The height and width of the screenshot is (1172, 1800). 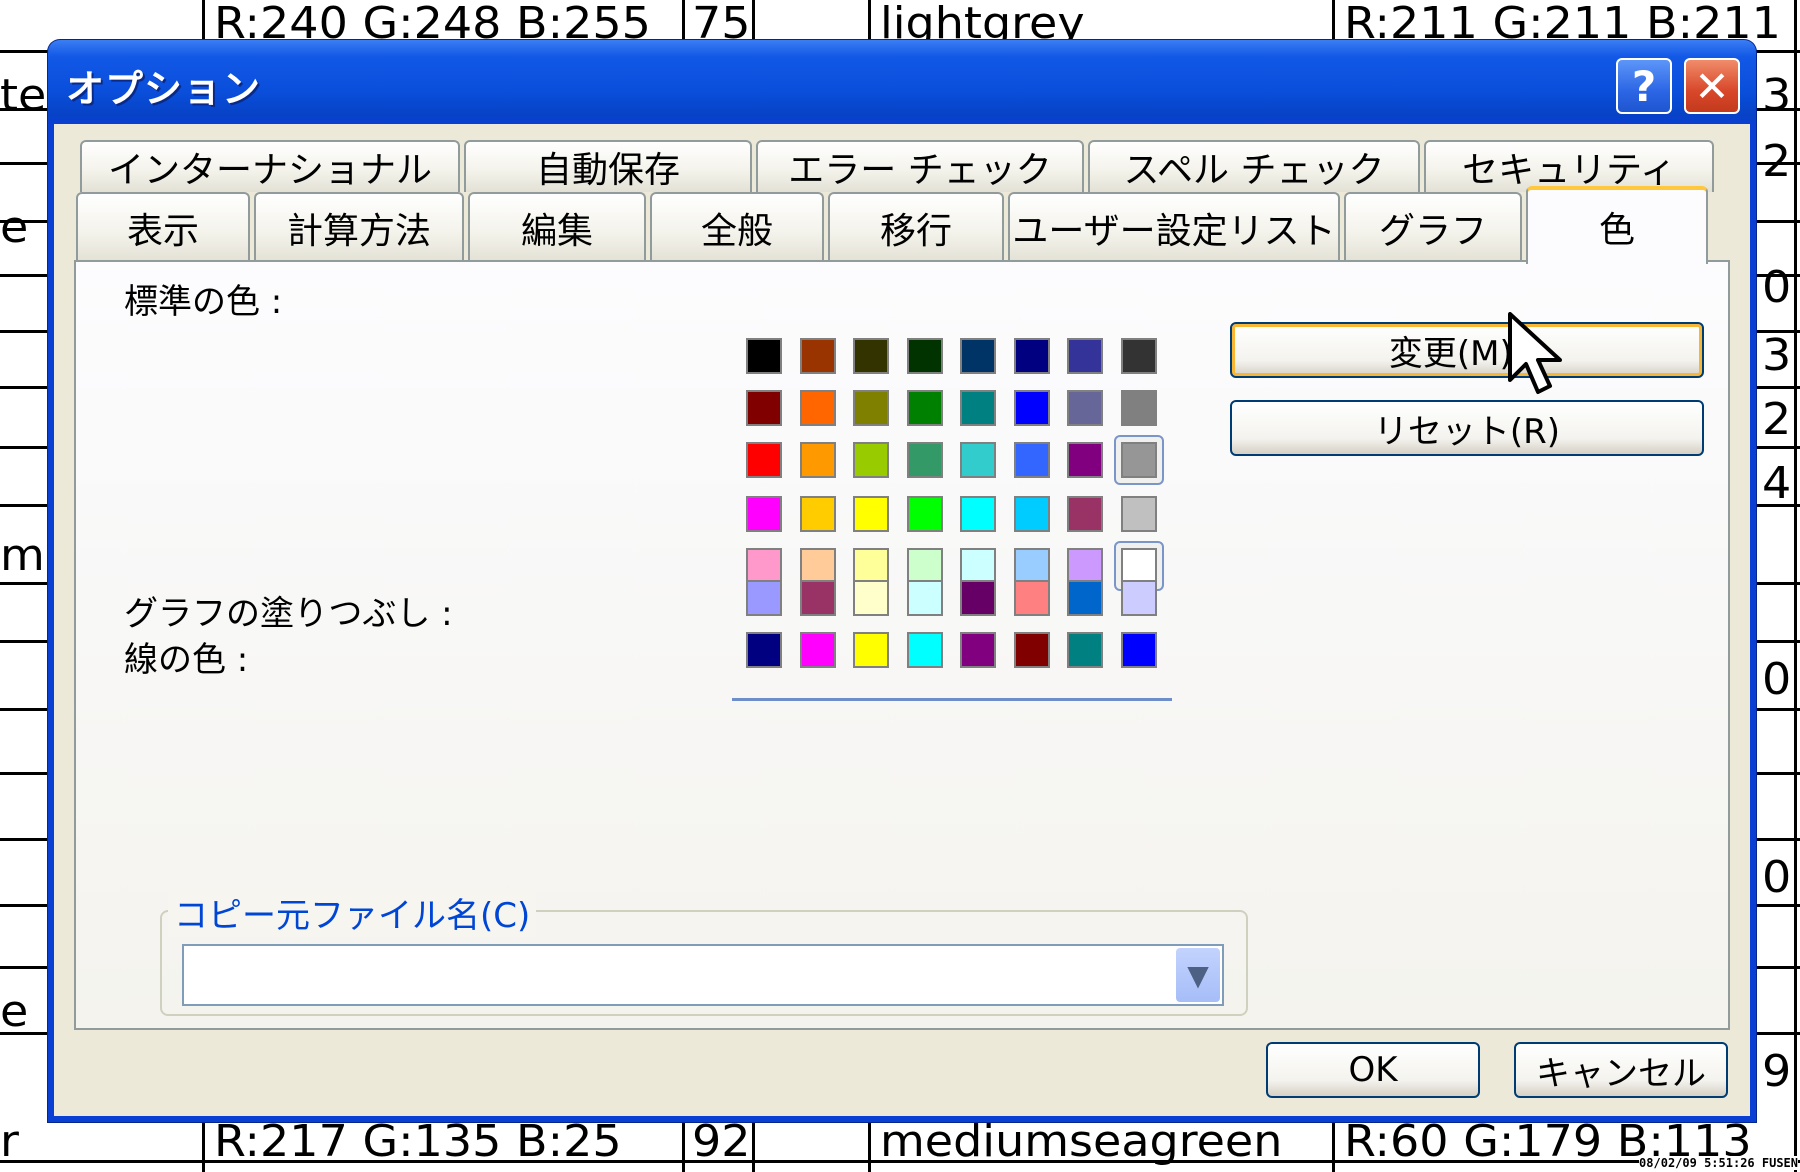 I want to click on tab-autosave: 自動保存, so click(x=608, y=166).